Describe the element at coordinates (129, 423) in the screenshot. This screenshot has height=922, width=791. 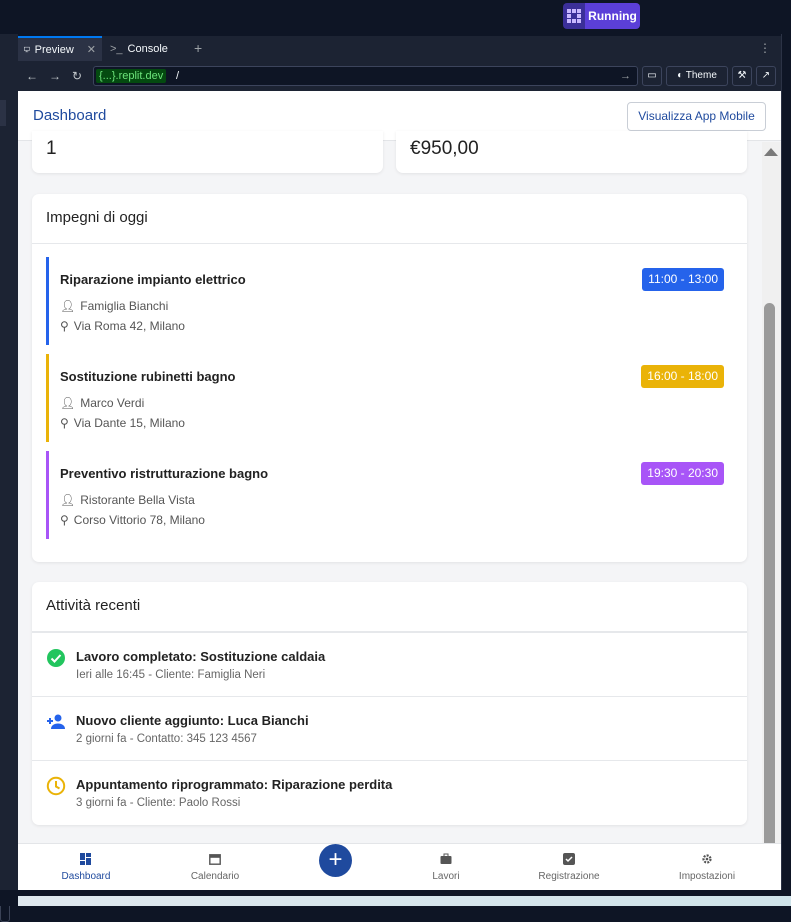
I see `appointment-address: Via Dante 15, Milano` at that location.